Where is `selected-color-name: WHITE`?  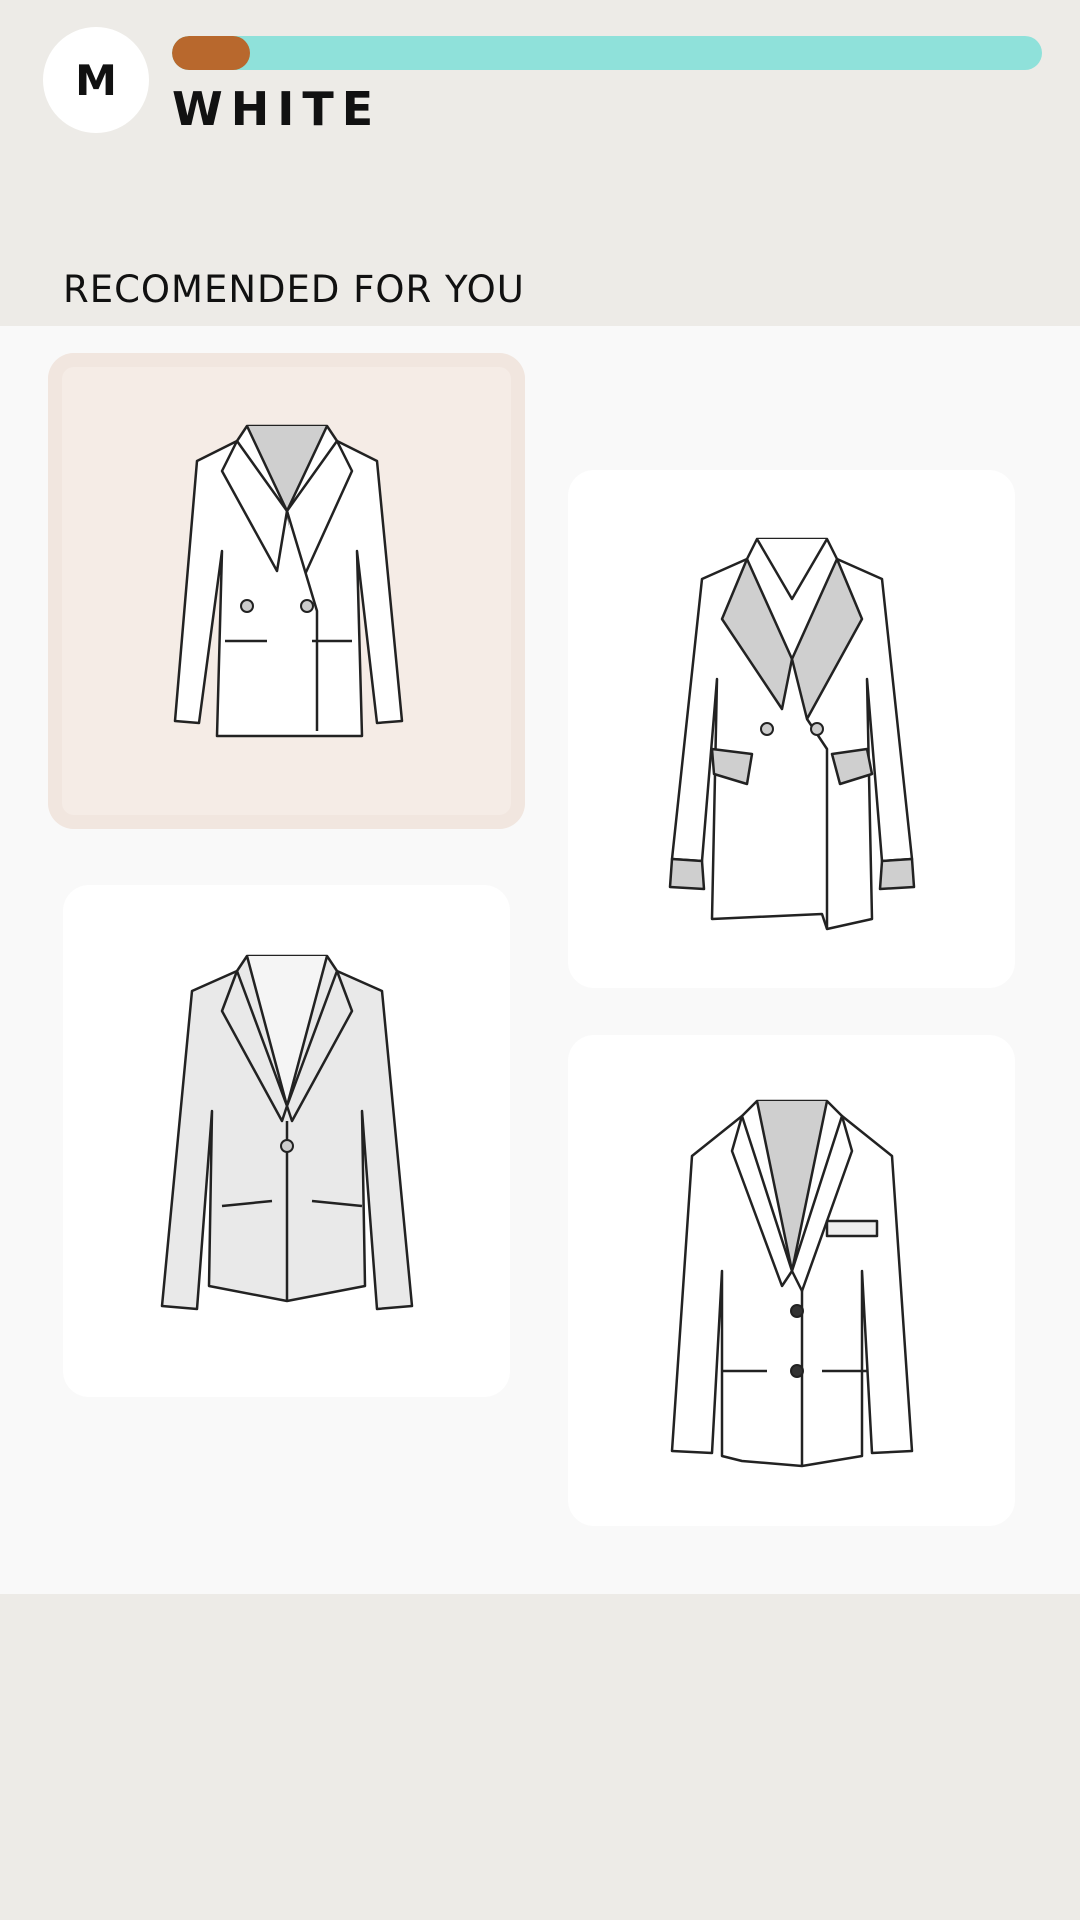
selected-color-name: WHITE is located at coordinates (277, 109).